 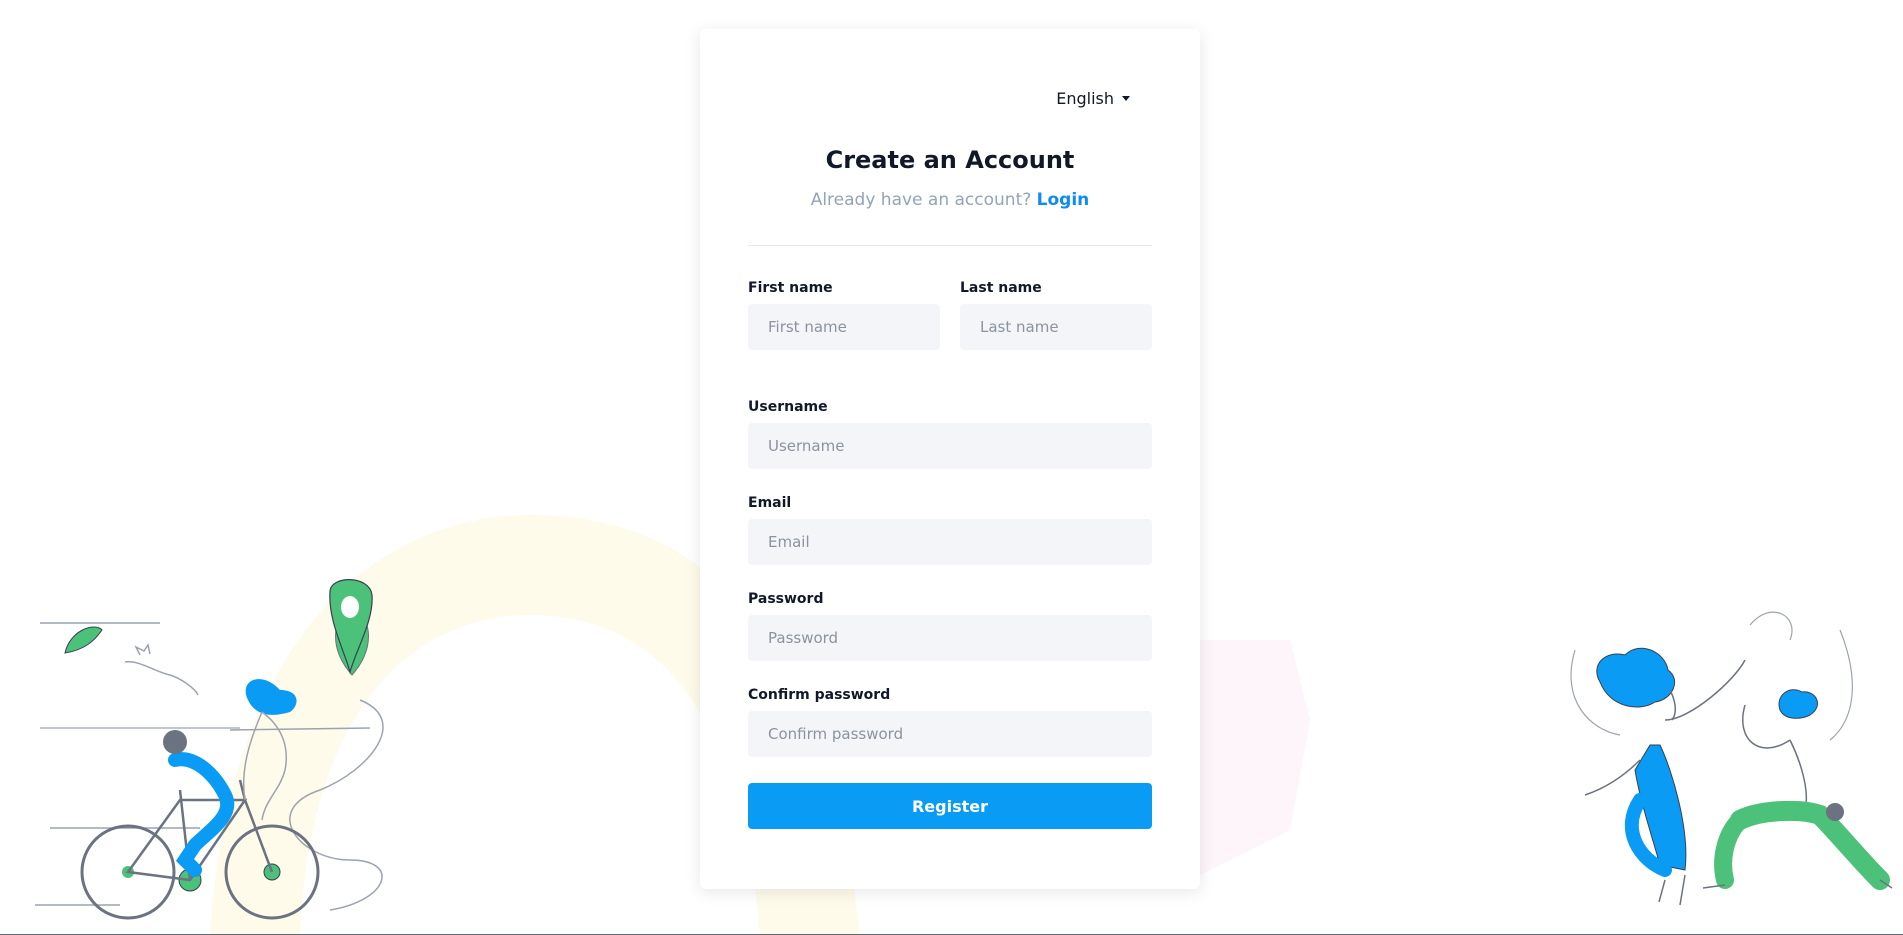 What do you see at coordinates (950, 734) in the screenshot?
I see `confirm-password-input` at bounding box center [950, 734].